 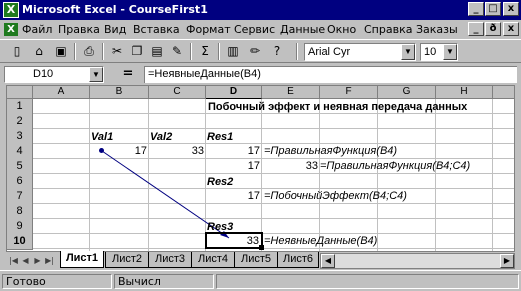 I want to click on menu-insert: Вставка, so click(x=156, y=29).